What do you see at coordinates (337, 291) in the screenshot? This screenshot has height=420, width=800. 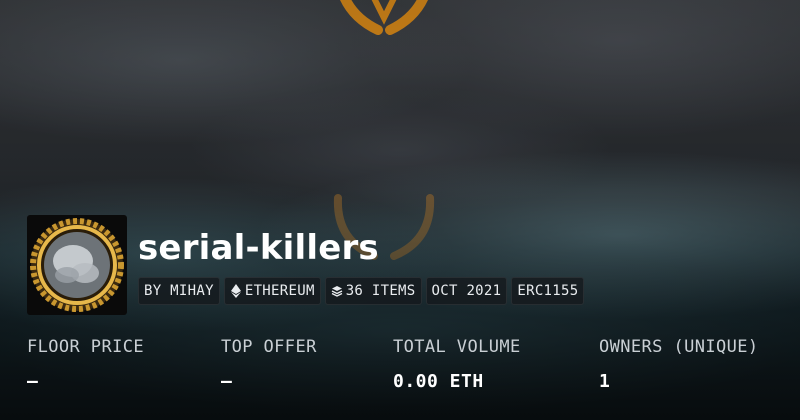 I see `layers-icon` at bounding box center [337, 291].